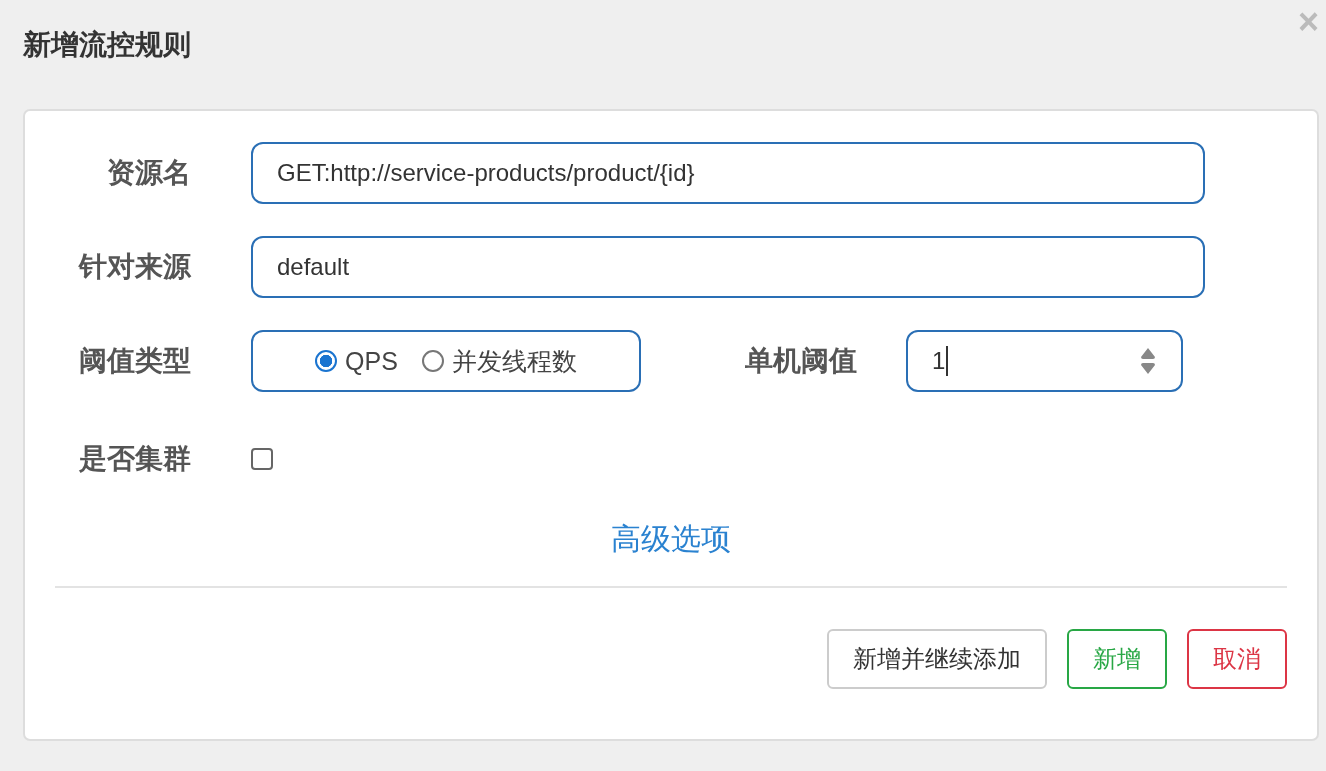 The width and height of the screenshot is (1326, 771). Describe the element at coordinates (107, 45) in the screenshot. I see `dialog-title: 新增流控规则` at that location.